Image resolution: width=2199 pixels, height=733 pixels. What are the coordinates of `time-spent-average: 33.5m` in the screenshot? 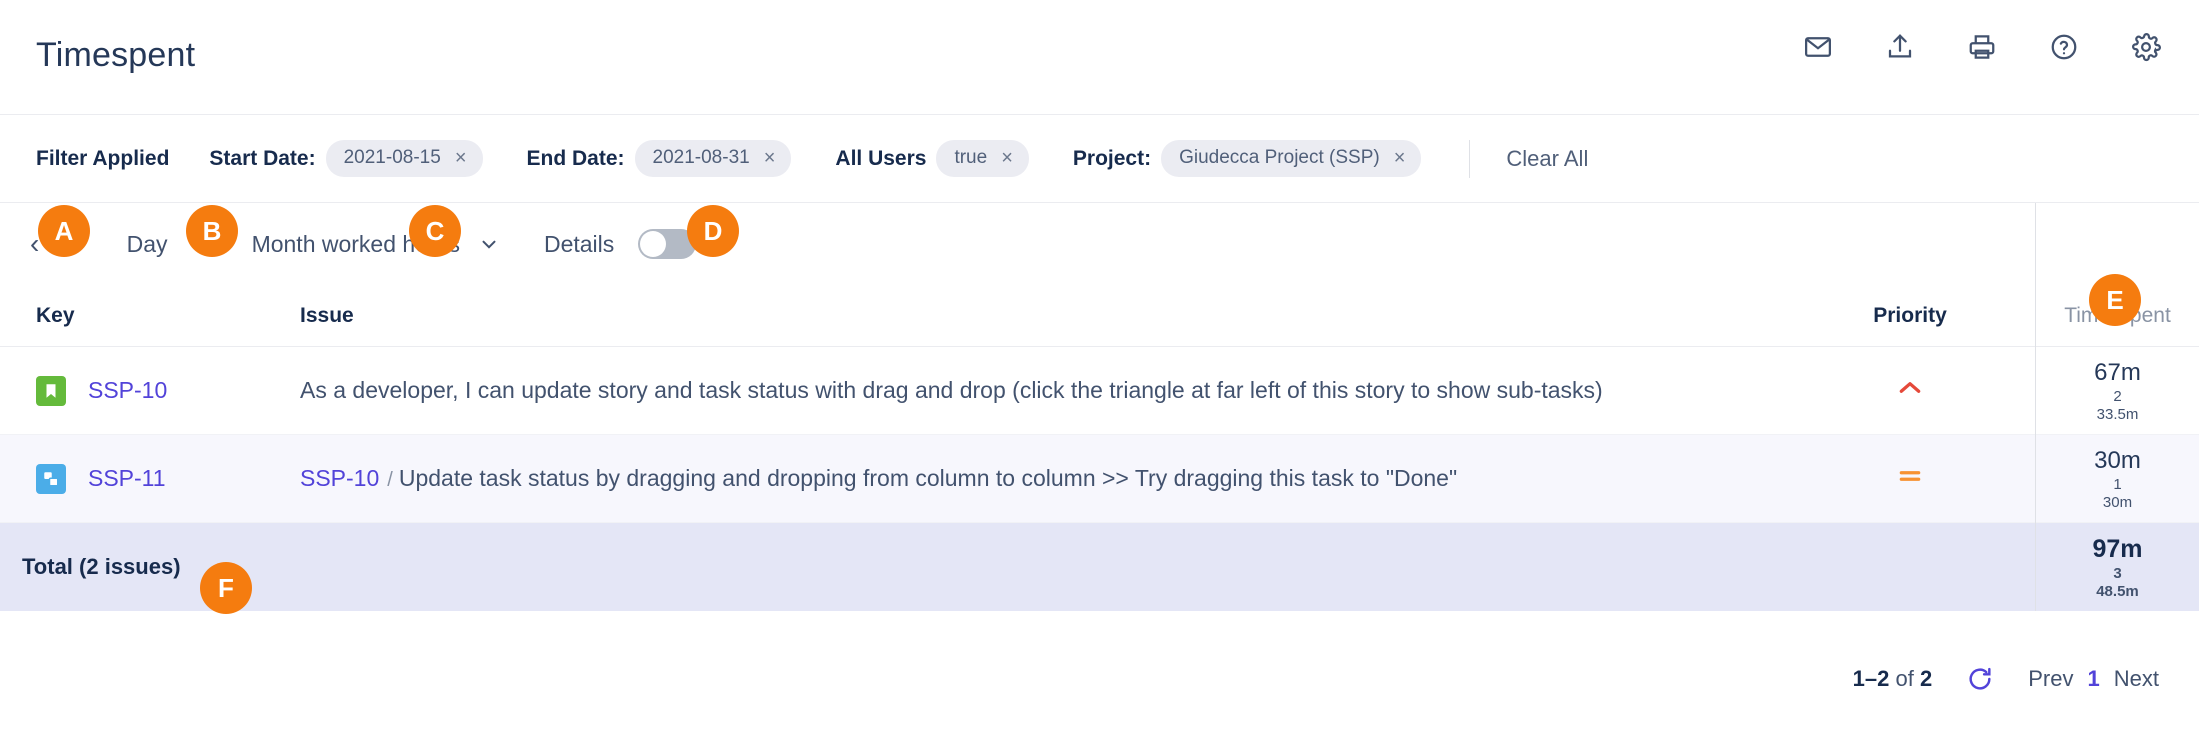 It's located at (2117, 414).